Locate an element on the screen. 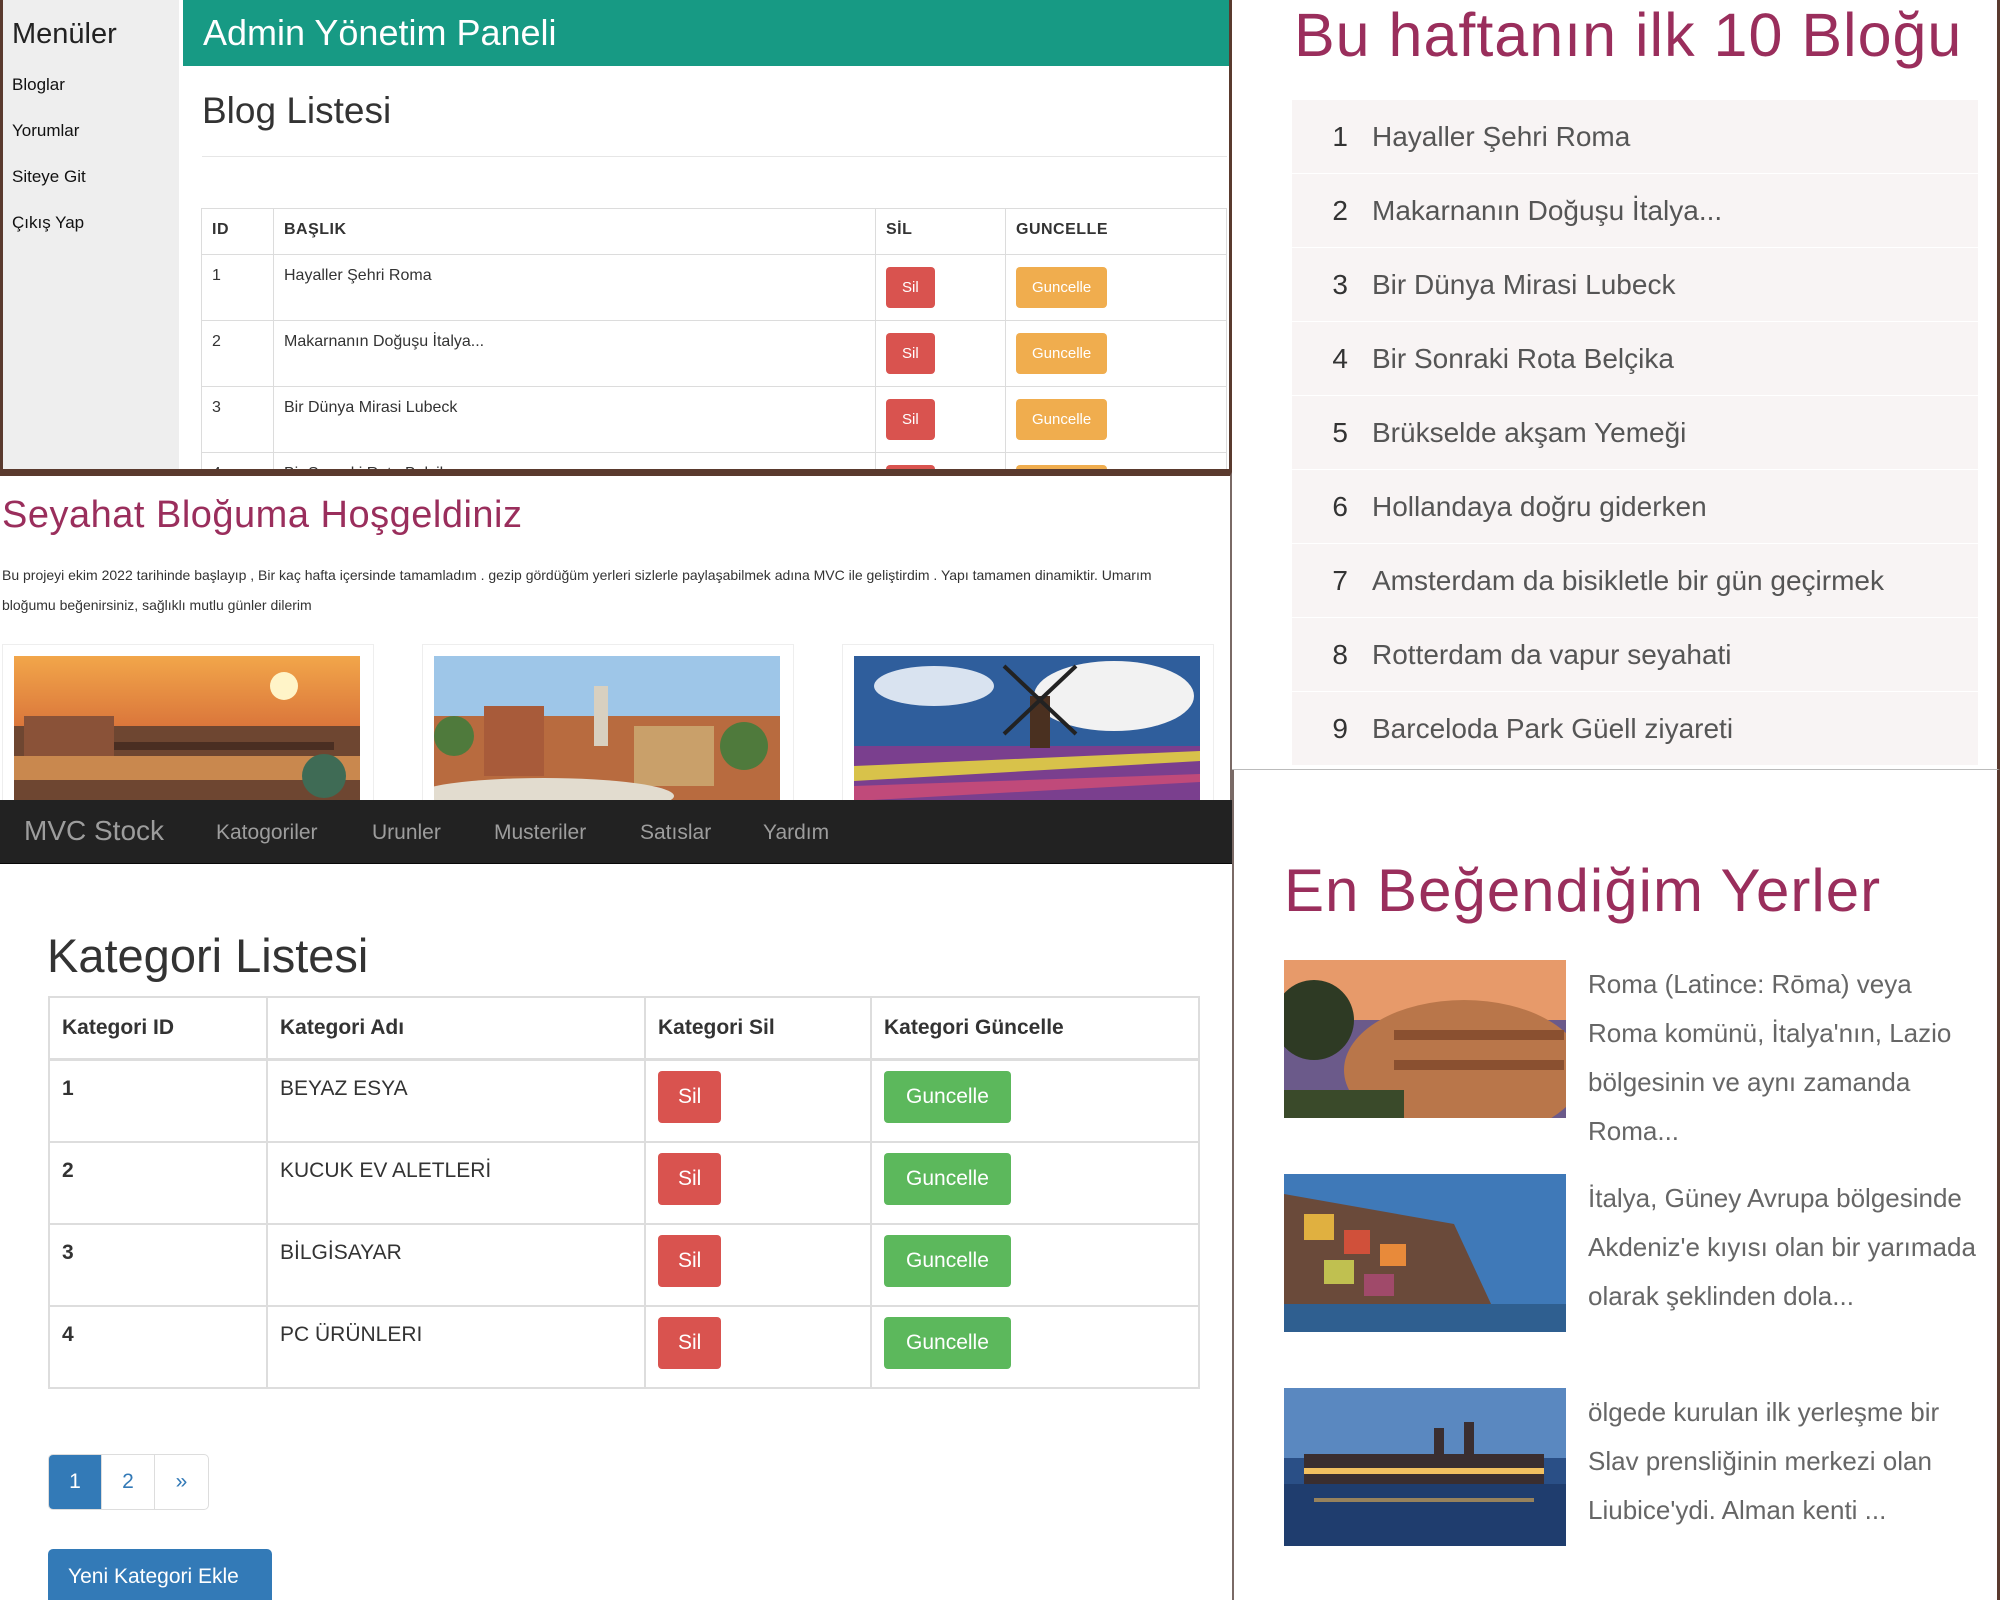  list-item: 9 Barceloda Park Güell ziyareti is located at coordinates (1635, 729).